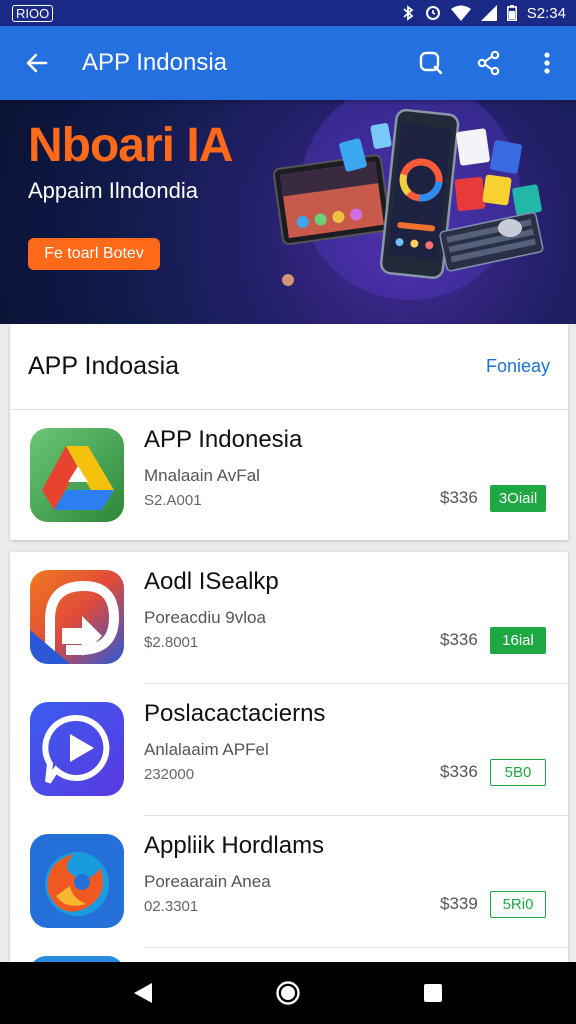  Describe the element at coordinates (154, 62) in the screenshot. I see `app-bar-title: APP Indonsia` at that location.